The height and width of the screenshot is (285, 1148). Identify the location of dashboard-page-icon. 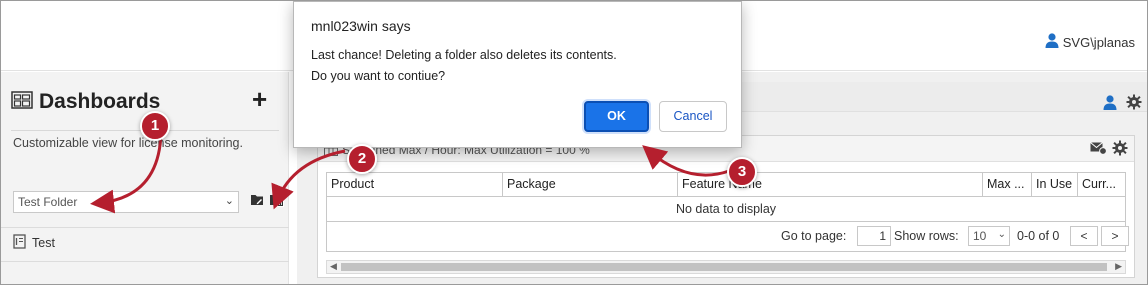
(19, 243).